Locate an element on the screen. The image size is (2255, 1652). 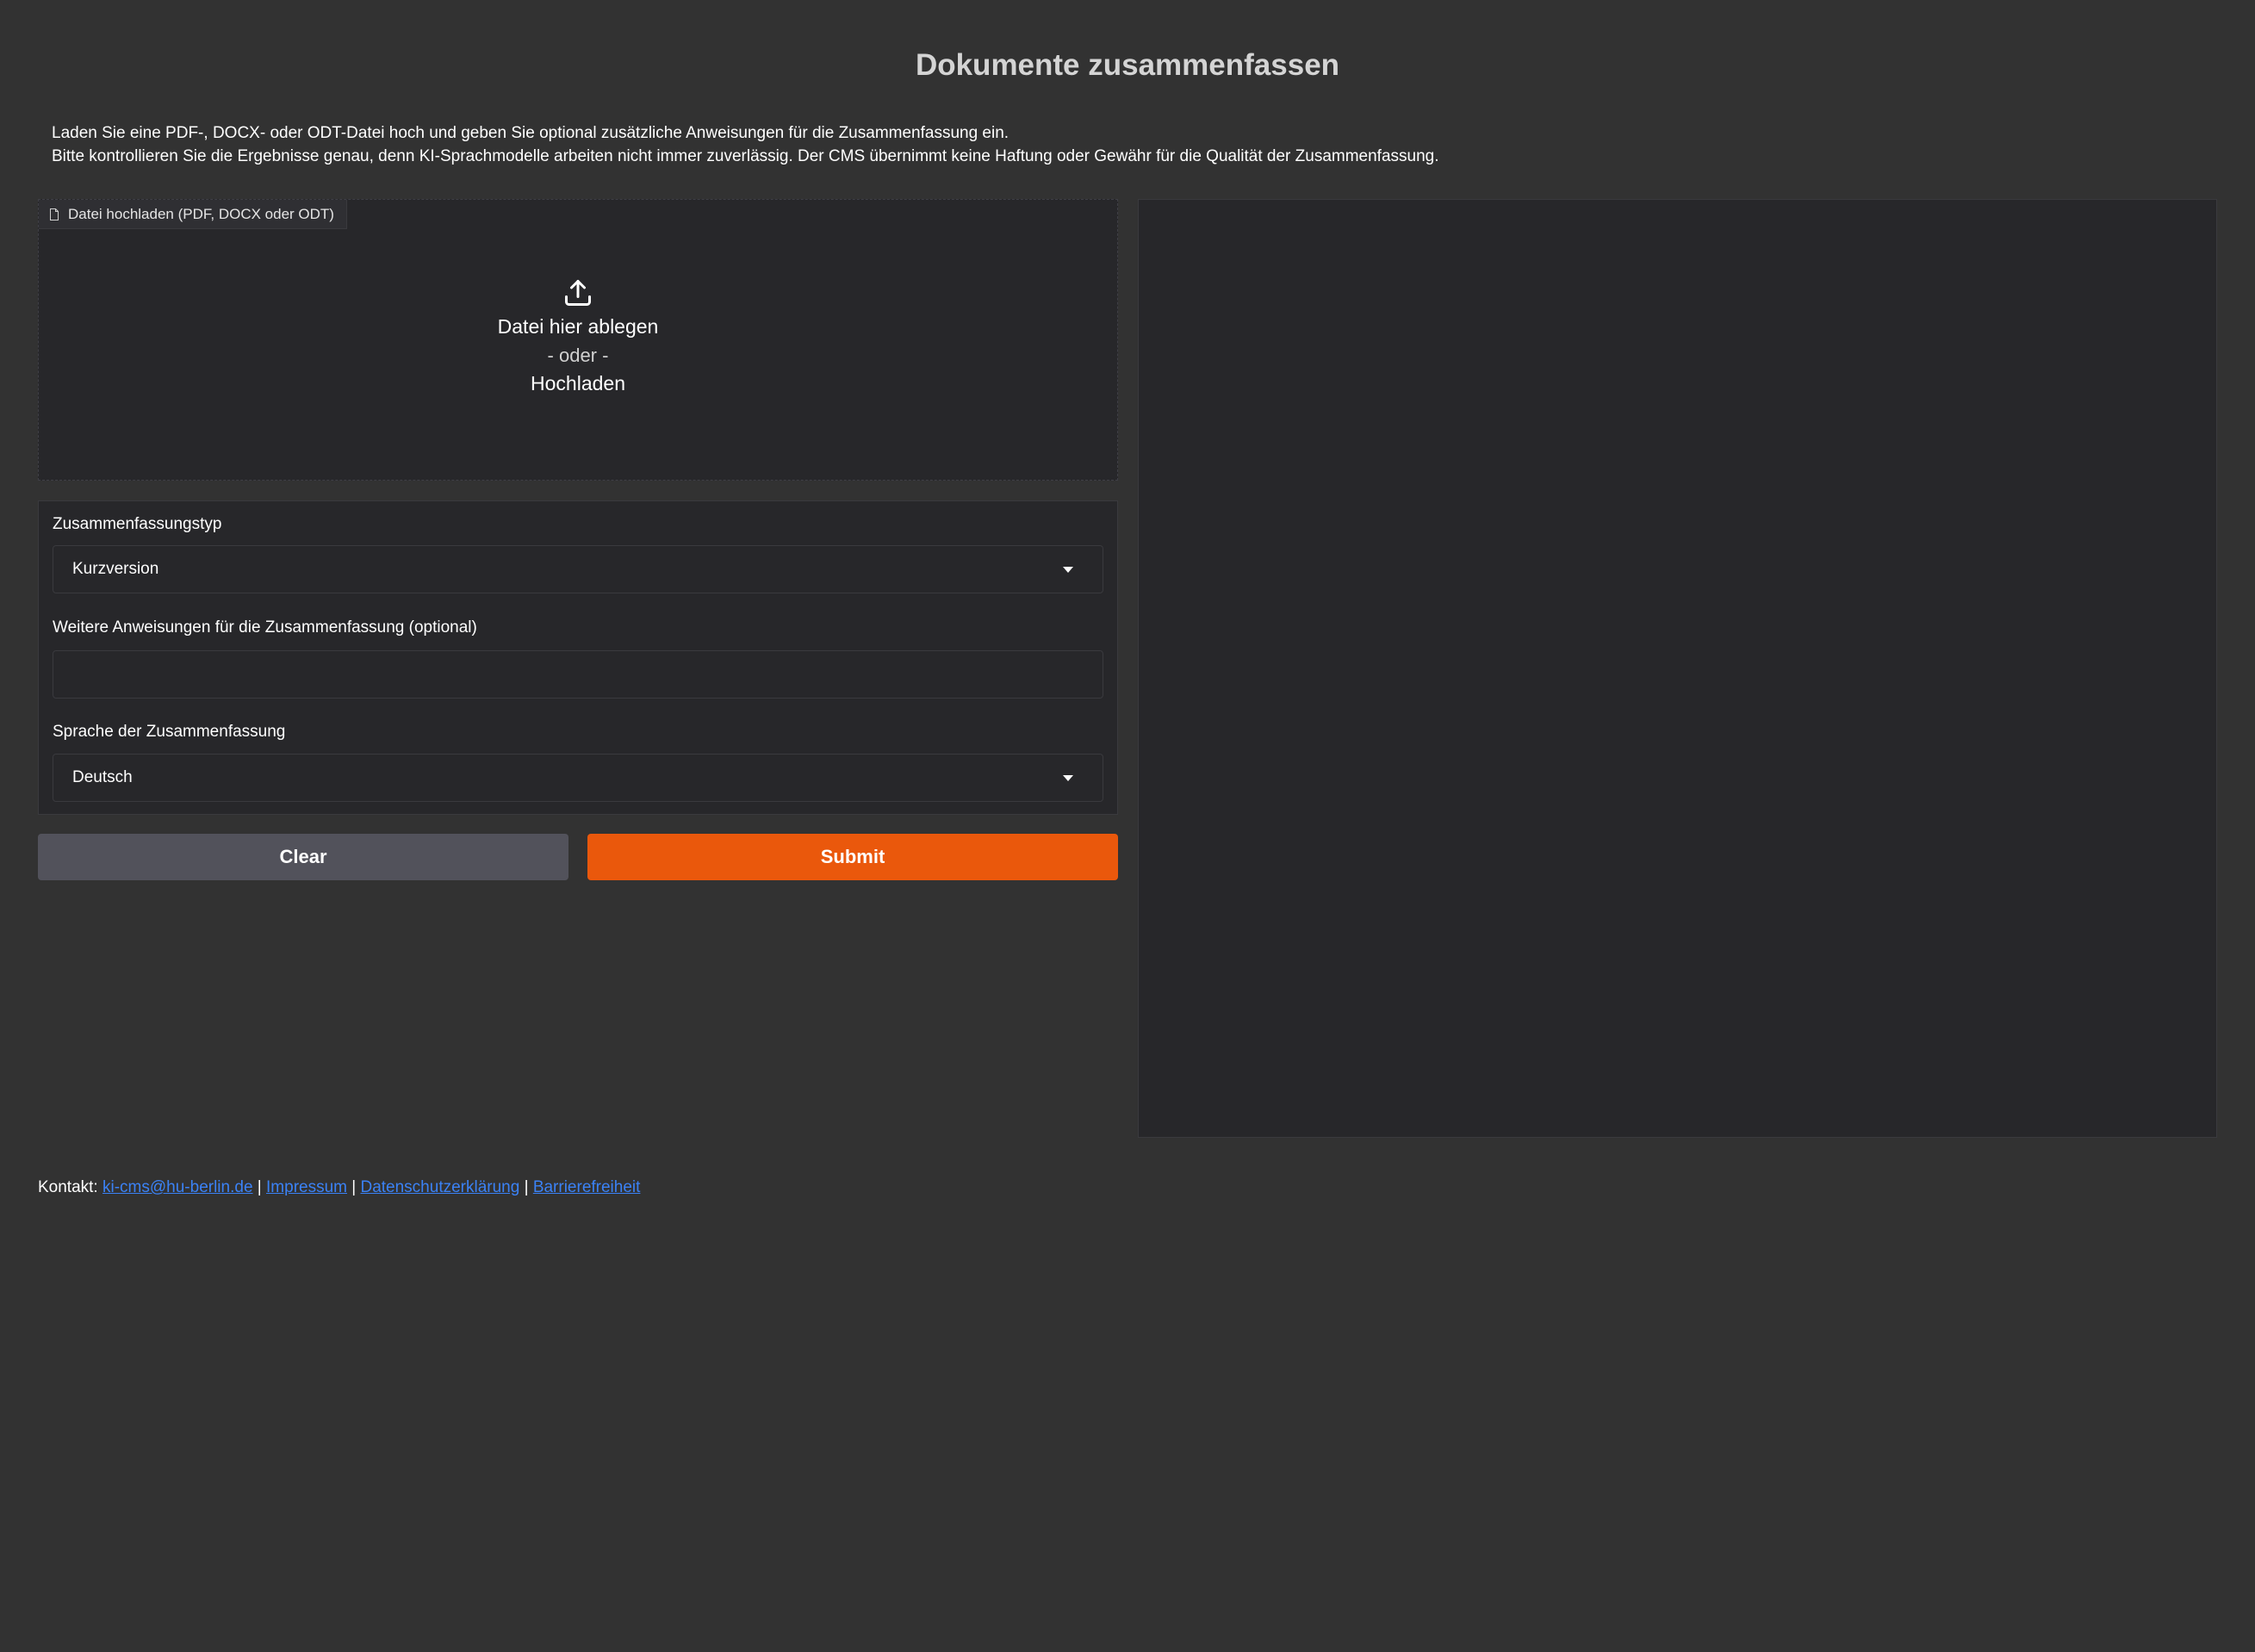
page-title: Dokumente zusammenfassen is located at coordinates (1127, 65).